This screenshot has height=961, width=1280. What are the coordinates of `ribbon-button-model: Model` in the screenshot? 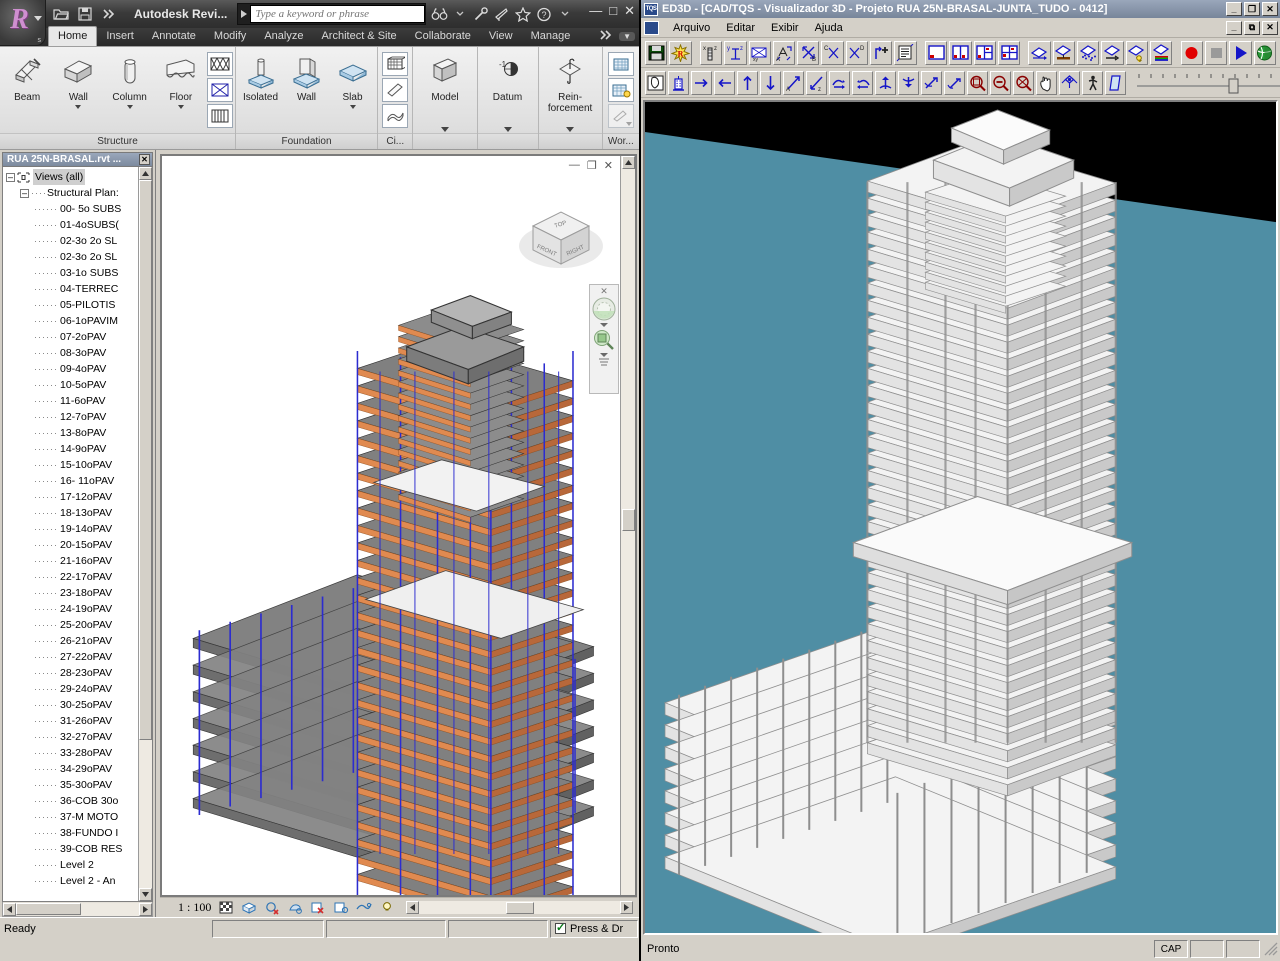 It's located at (445, 76).